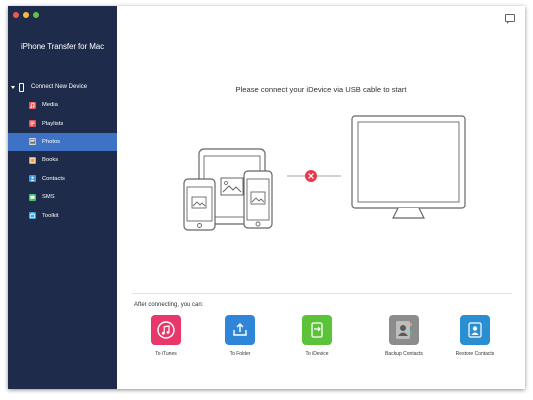  What do you see at coordinates (166, 354) in the screenshot?
I see `action-label: To iTunes` at bounding box center [166, 354].